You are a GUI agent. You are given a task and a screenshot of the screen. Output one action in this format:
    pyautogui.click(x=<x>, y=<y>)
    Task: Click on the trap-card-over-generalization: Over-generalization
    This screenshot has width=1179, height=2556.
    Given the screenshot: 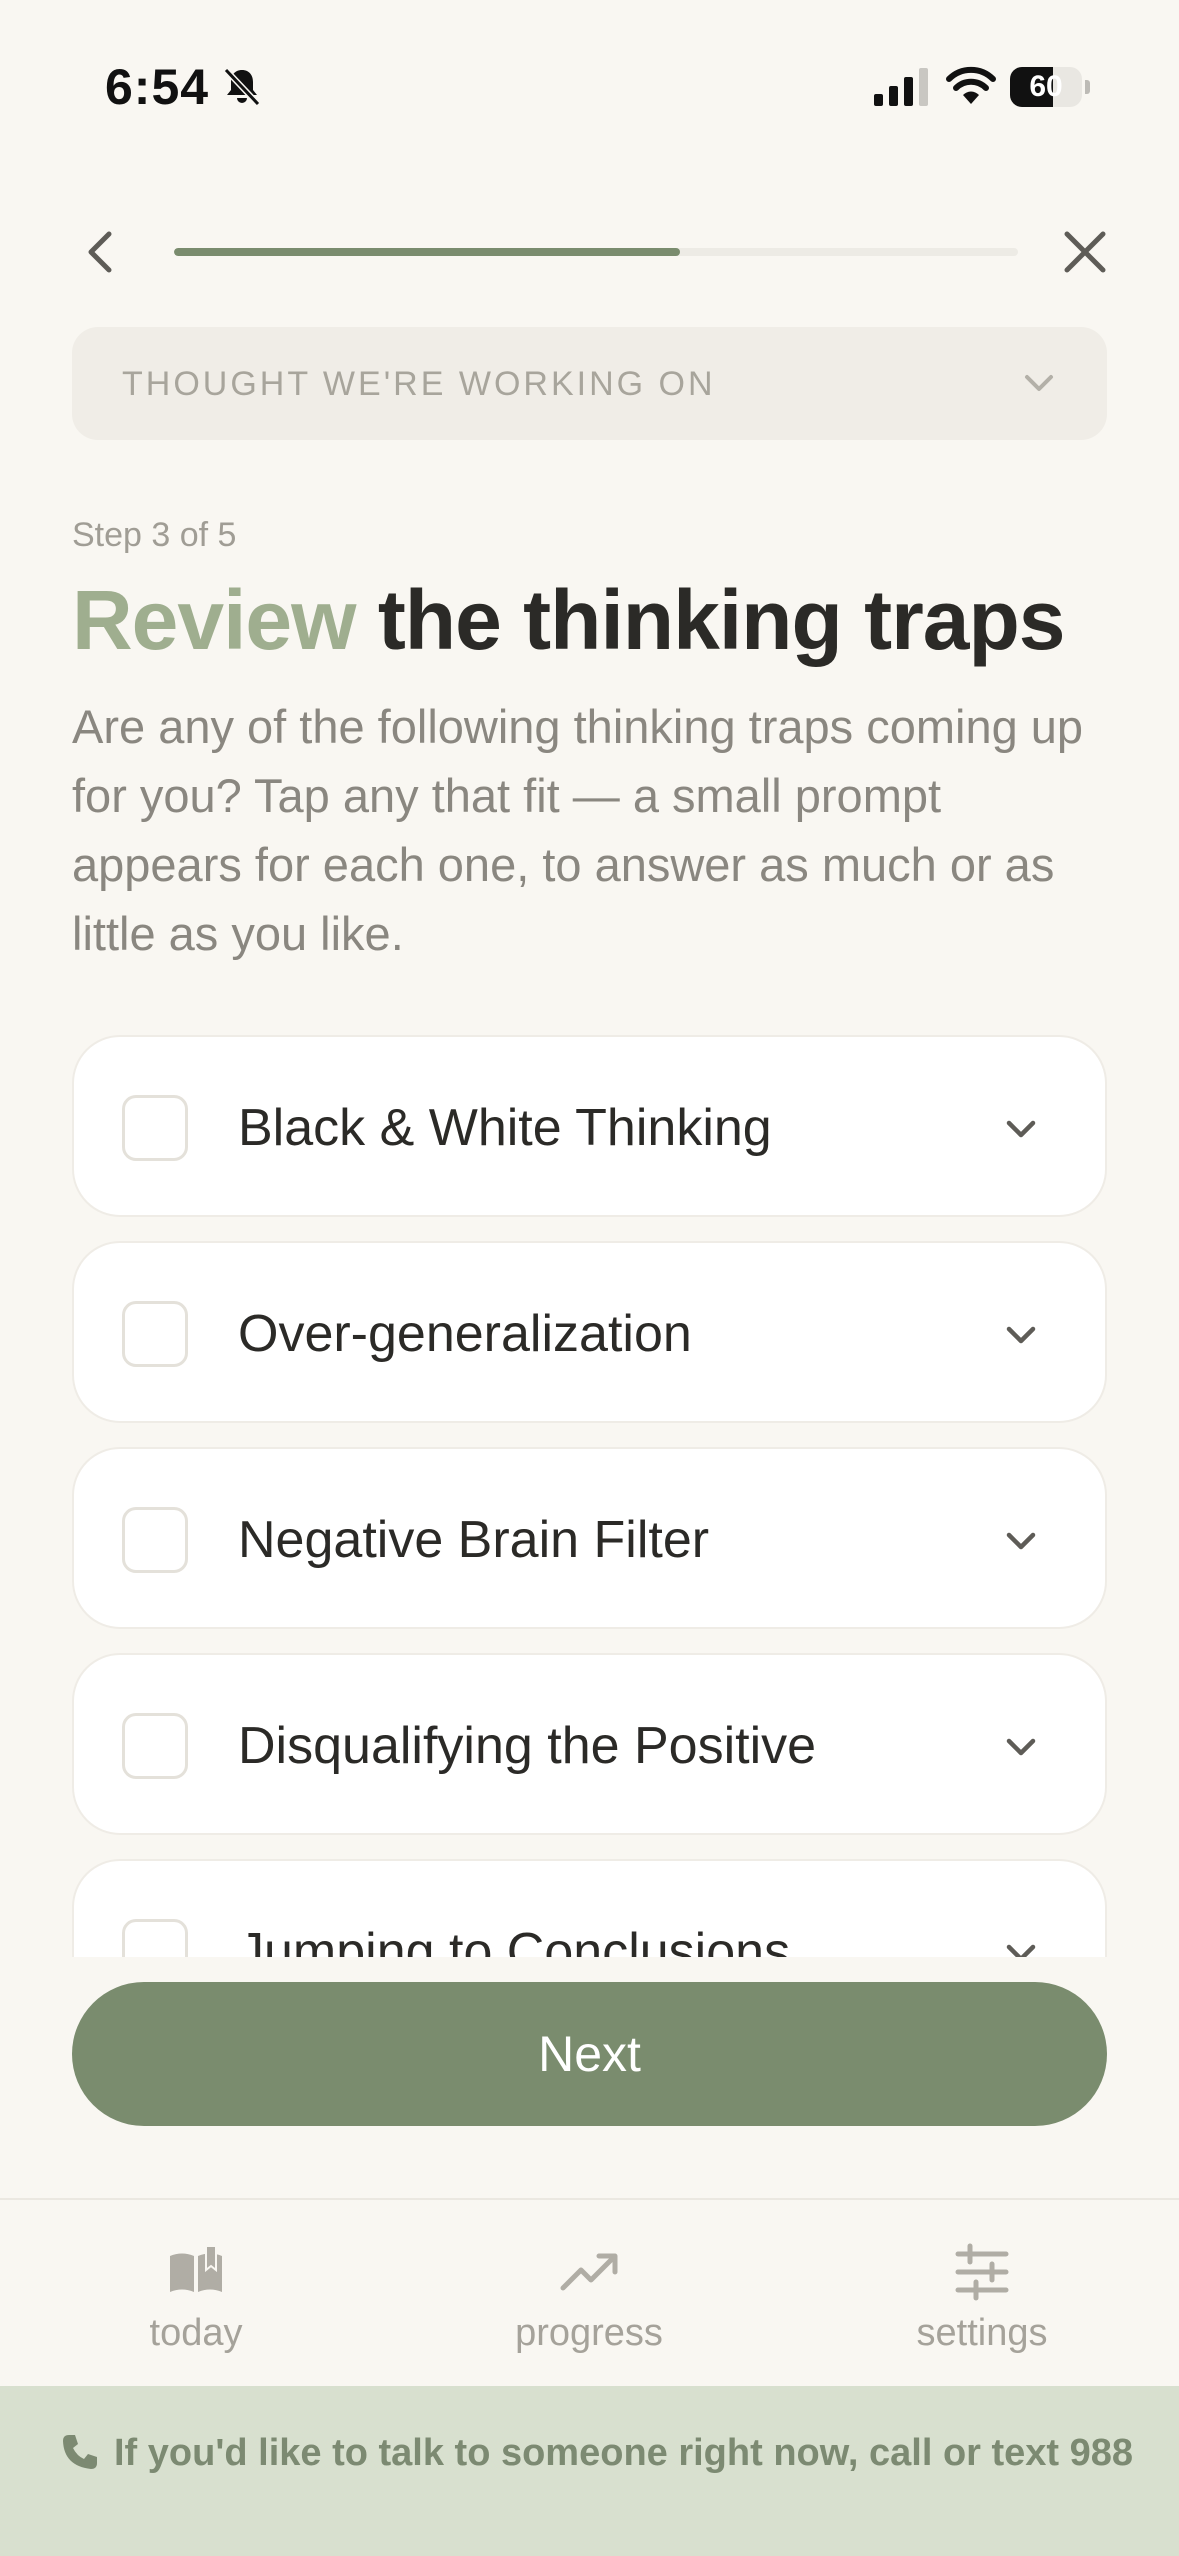 What is the action you would take?
    pyautogui.click(x=589, y=1332)
    